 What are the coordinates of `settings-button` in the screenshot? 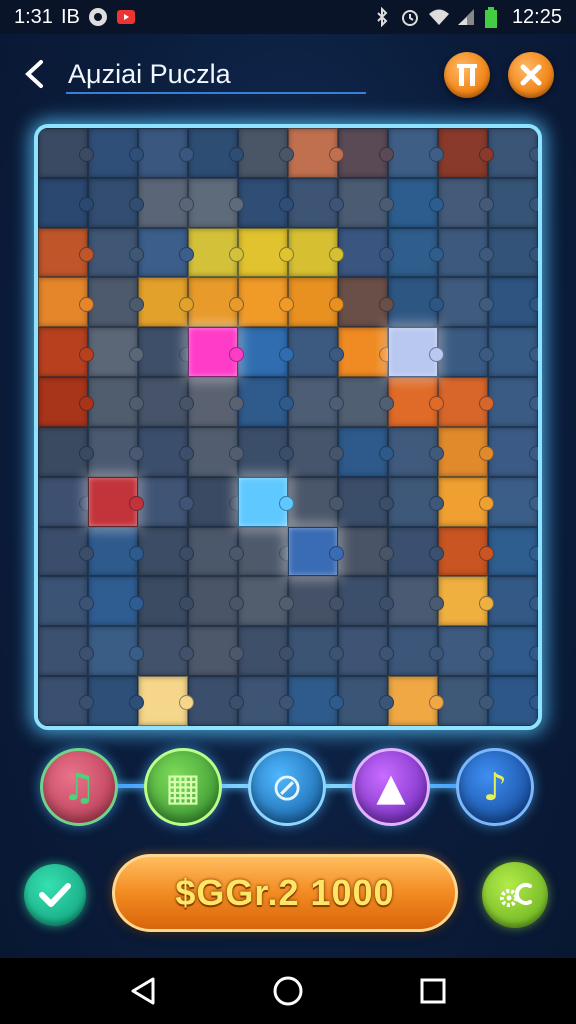 It's located at (515, 895).